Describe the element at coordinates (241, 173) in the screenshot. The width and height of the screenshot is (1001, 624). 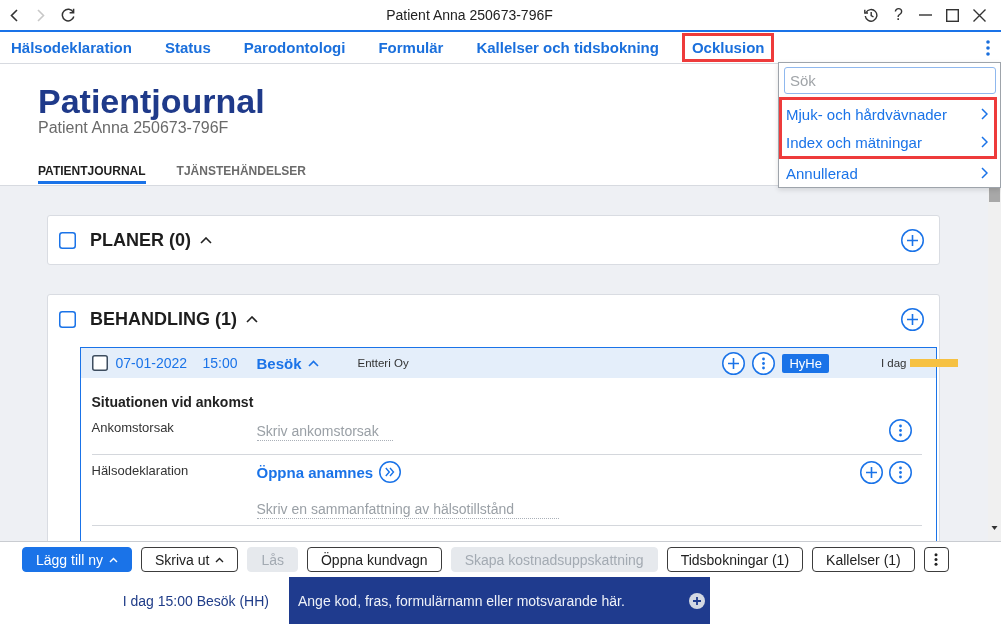
I see `tab: TJÄNSTEHÄNDELSER` at that location.